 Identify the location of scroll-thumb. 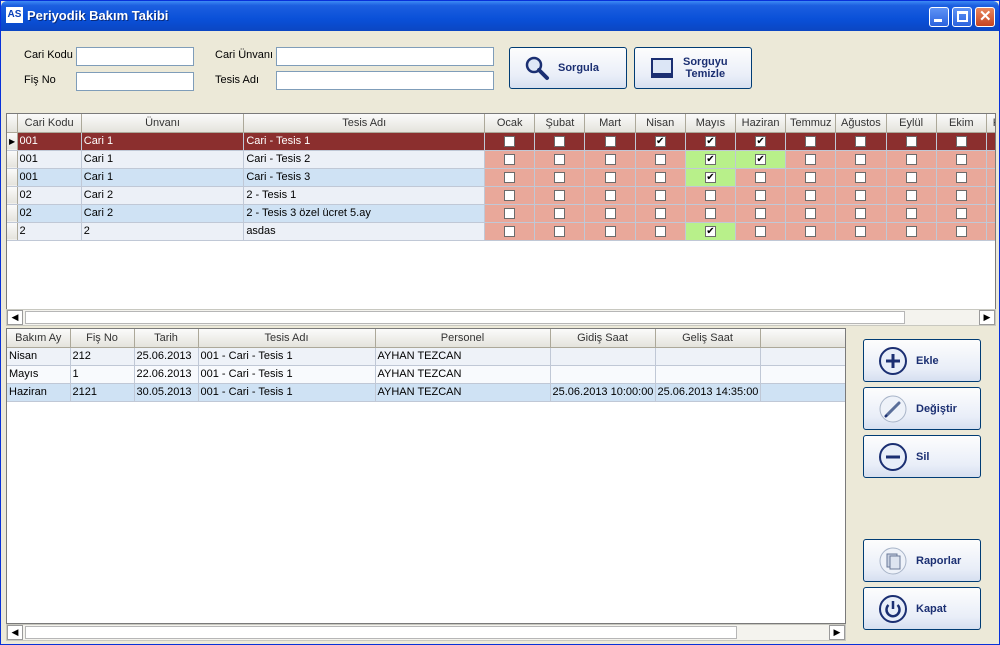
(381, 632).